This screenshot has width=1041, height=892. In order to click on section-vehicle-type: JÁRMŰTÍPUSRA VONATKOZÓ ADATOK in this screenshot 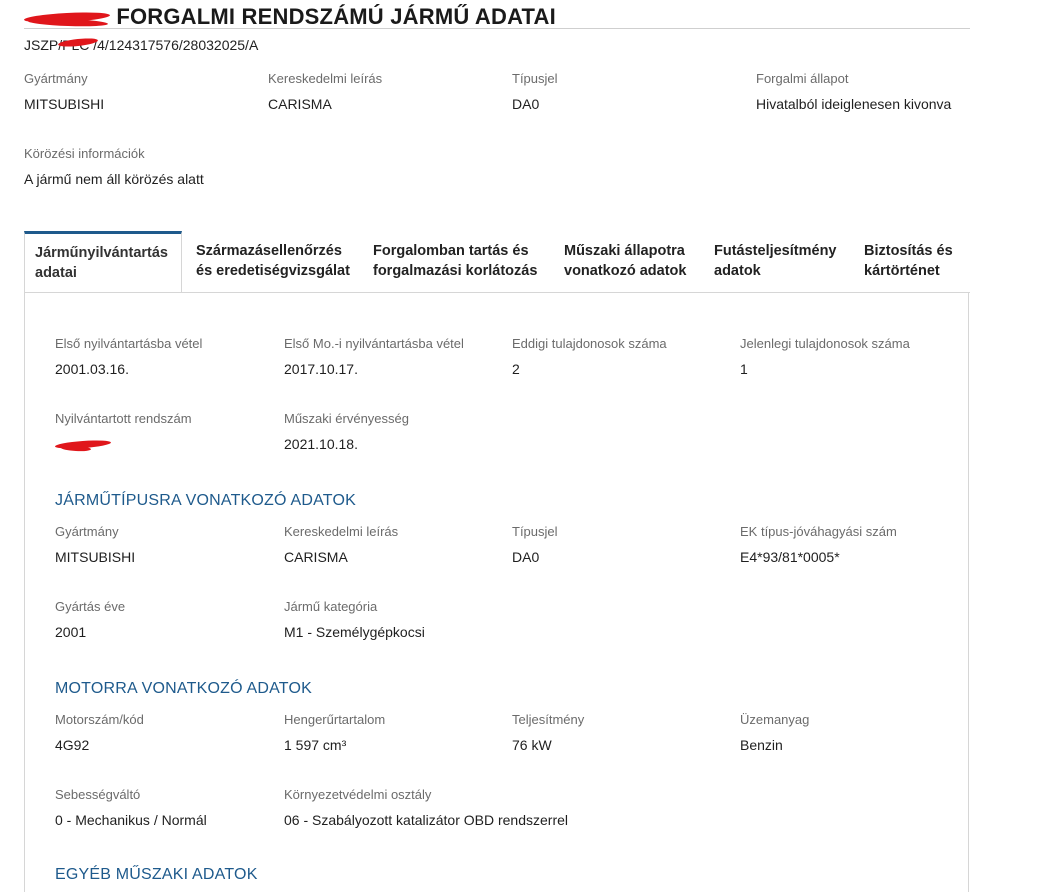, I will do `click(205, 500)`.